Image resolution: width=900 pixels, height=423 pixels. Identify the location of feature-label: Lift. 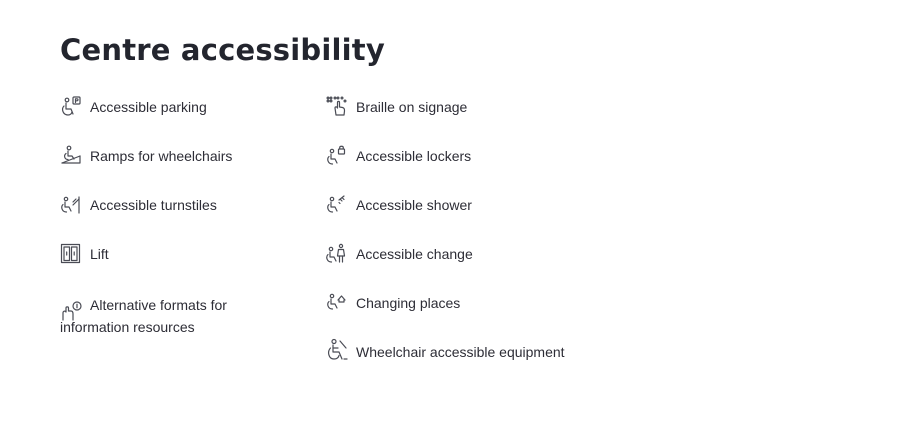
(99, 254).